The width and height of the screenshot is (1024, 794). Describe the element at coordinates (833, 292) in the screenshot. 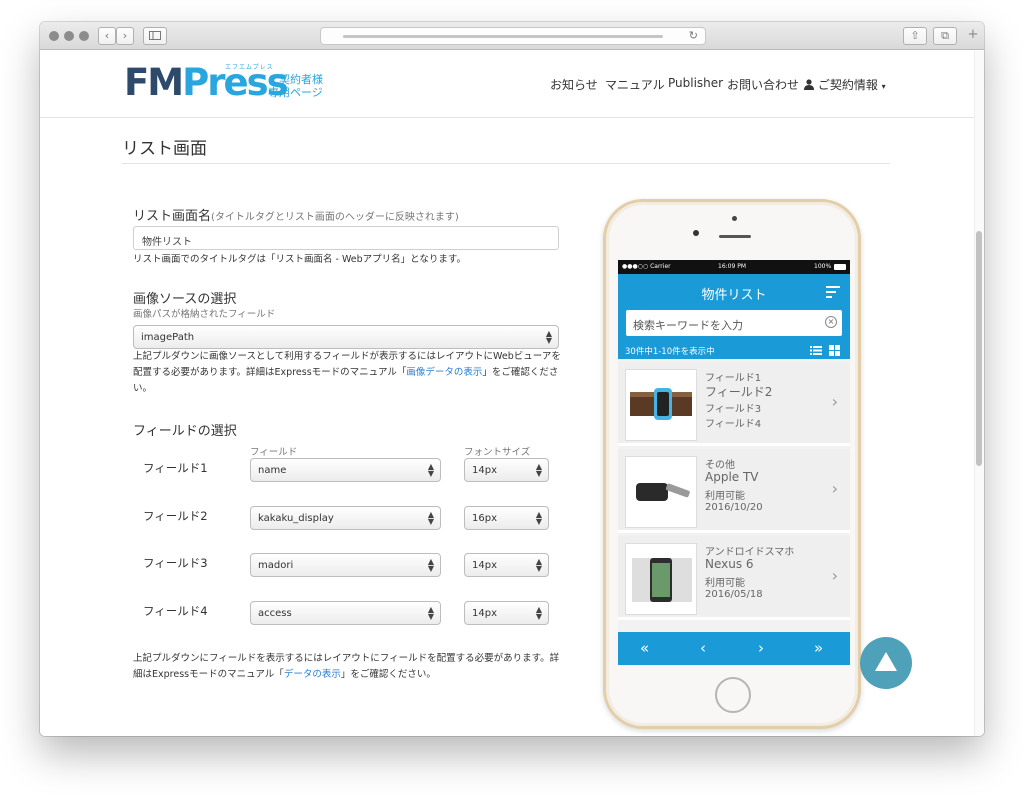

I see `sort-icon` at that location.